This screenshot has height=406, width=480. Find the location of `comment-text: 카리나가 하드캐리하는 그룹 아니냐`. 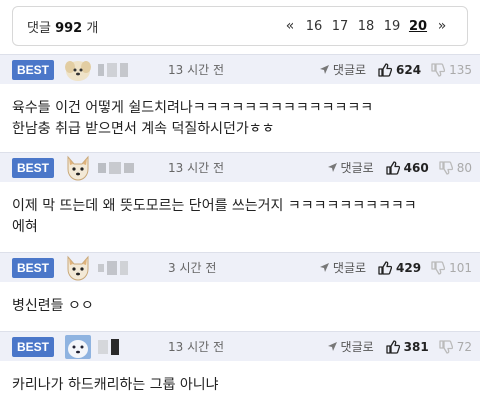

comment-text: 카리나가 하드캐리하는 그룹 아니냐 is located at coordinates (240, 378).